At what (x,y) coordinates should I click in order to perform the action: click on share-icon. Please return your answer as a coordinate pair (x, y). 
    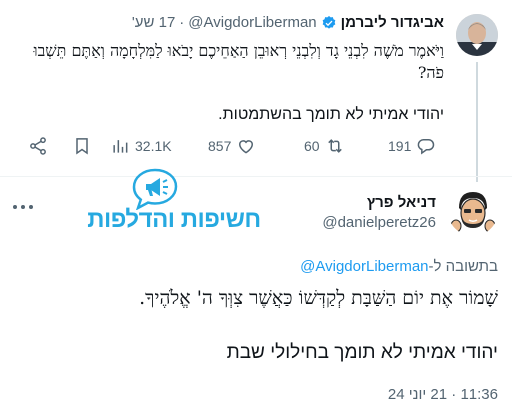
    Looking at the image, I should click on (38, 146).